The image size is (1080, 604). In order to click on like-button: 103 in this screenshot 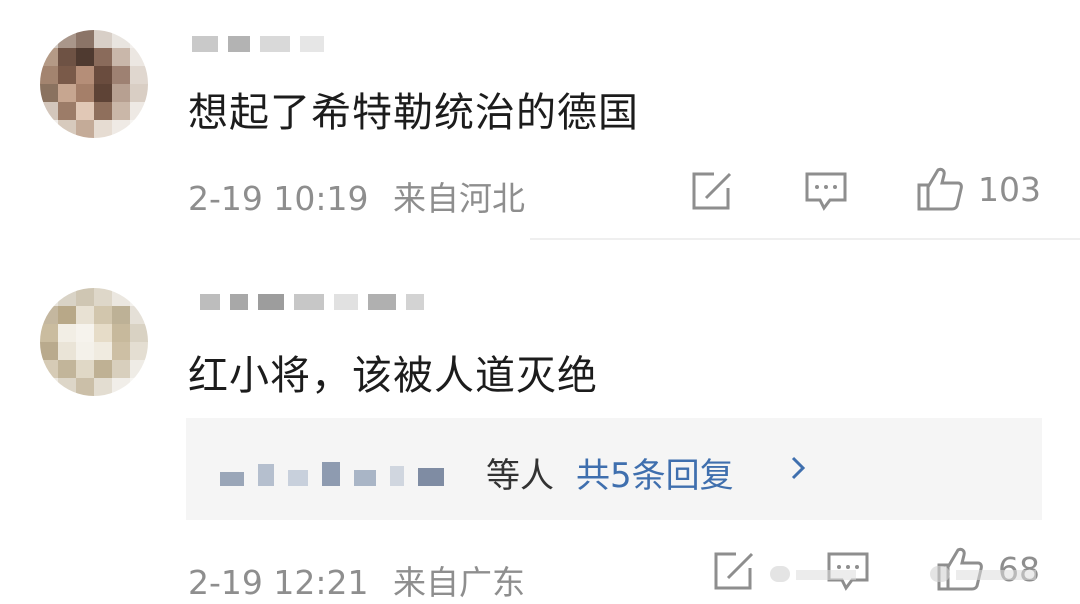, I will do `click(978, 189)`.